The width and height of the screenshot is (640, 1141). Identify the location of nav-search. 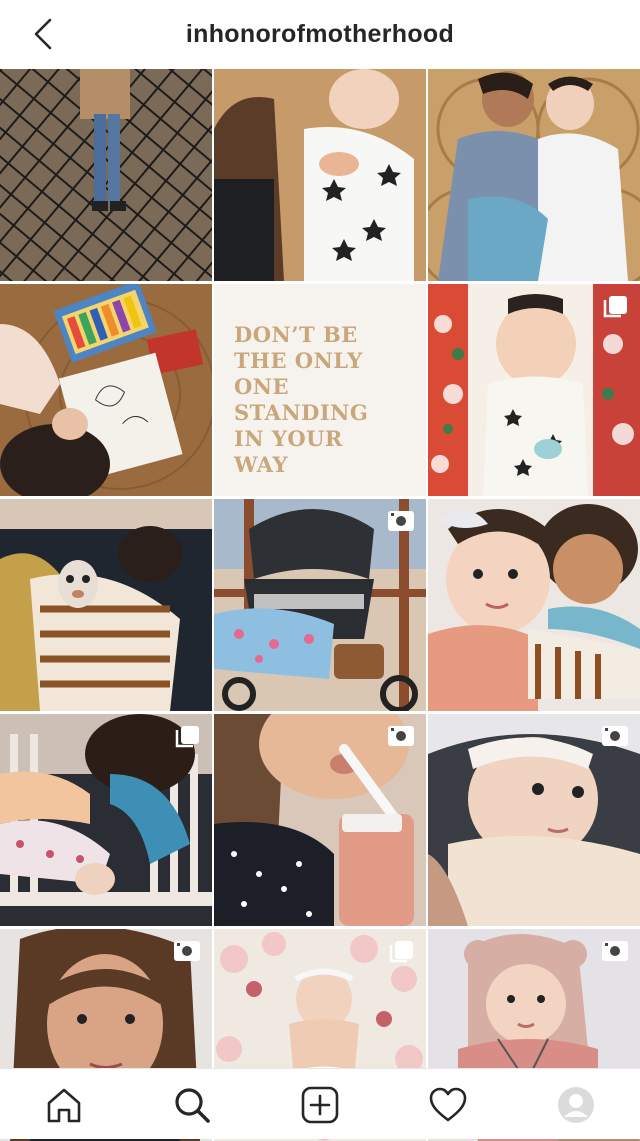
(192, 1105).